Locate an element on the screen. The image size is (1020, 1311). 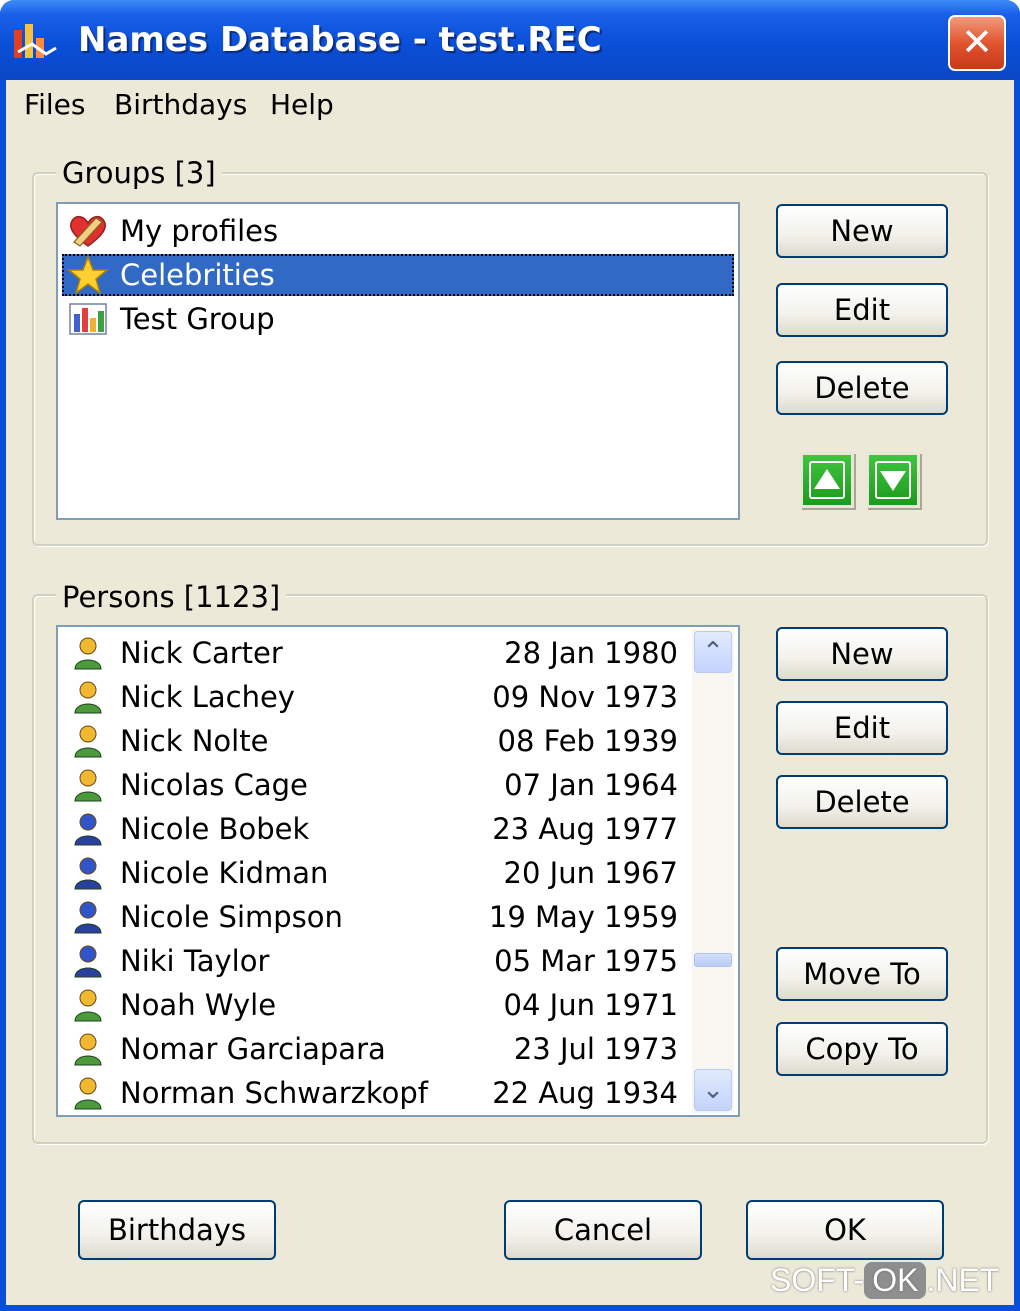
watermark: SOFT- OK .NET is located at coordinates (884, 1280).